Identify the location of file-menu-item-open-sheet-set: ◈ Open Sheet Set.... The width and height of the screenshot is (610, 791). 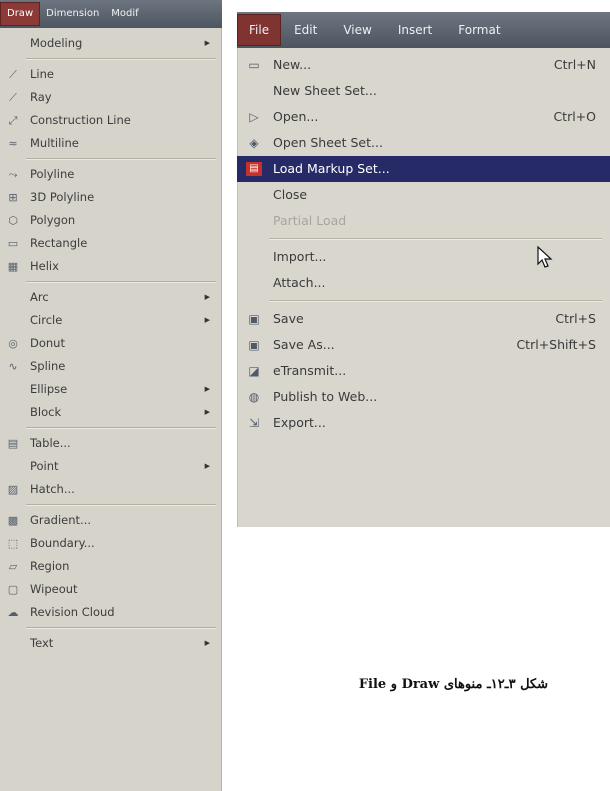
(423, 143).